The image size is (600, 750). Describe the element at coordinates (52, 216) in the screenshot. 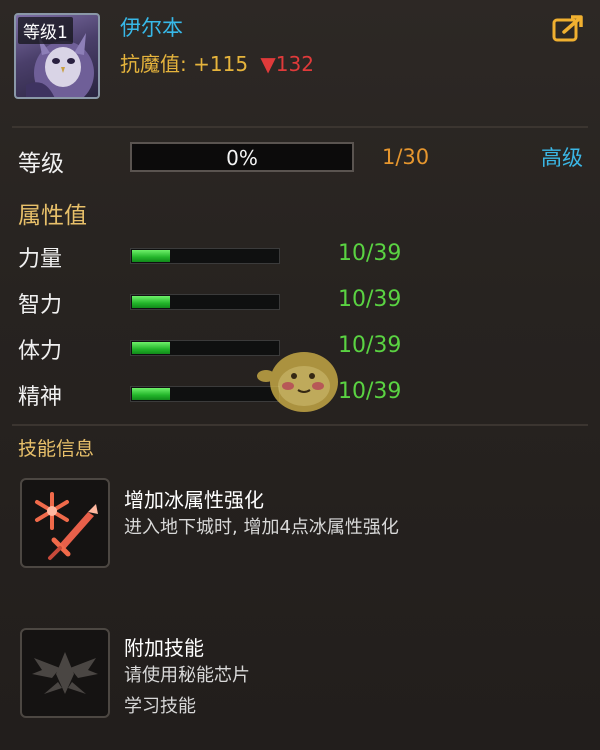

I see `attributes-title: 属性值` at that location.